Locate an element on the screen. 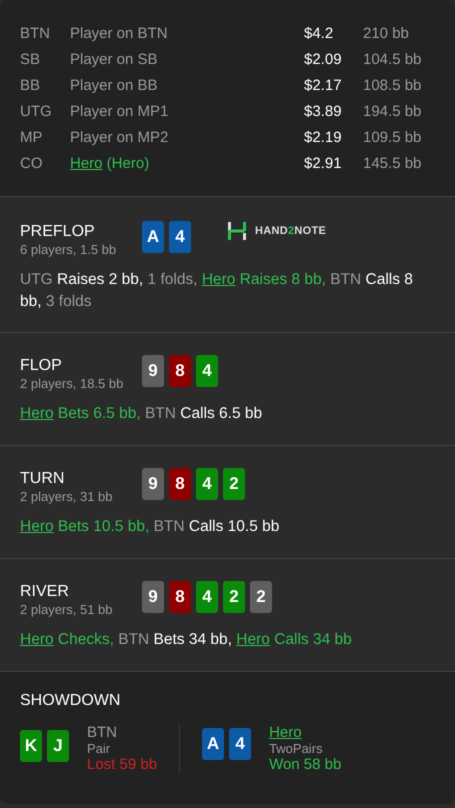 The height and width of the screenshot is (808, 455). player-name: Player on BB is located at coordinates (114, 85).